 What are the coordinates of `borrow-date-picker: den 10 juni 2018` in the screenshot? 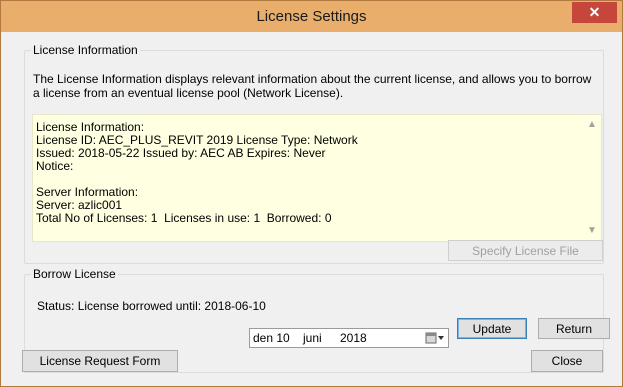 It's located at (349, 338).